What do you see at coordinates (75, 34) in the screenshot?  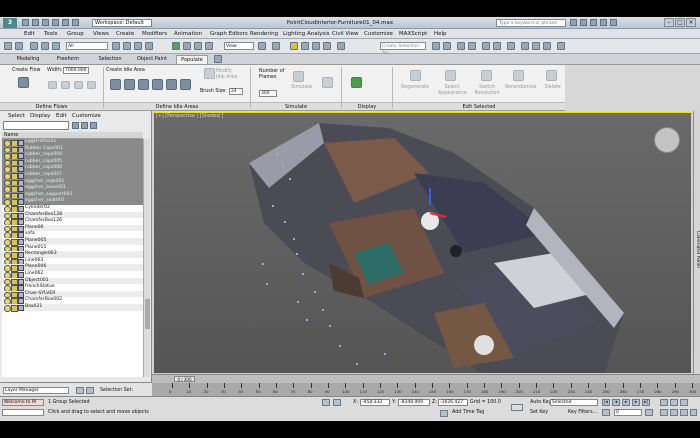 I see `menu-group: Group` at bounding box center [75, 34].